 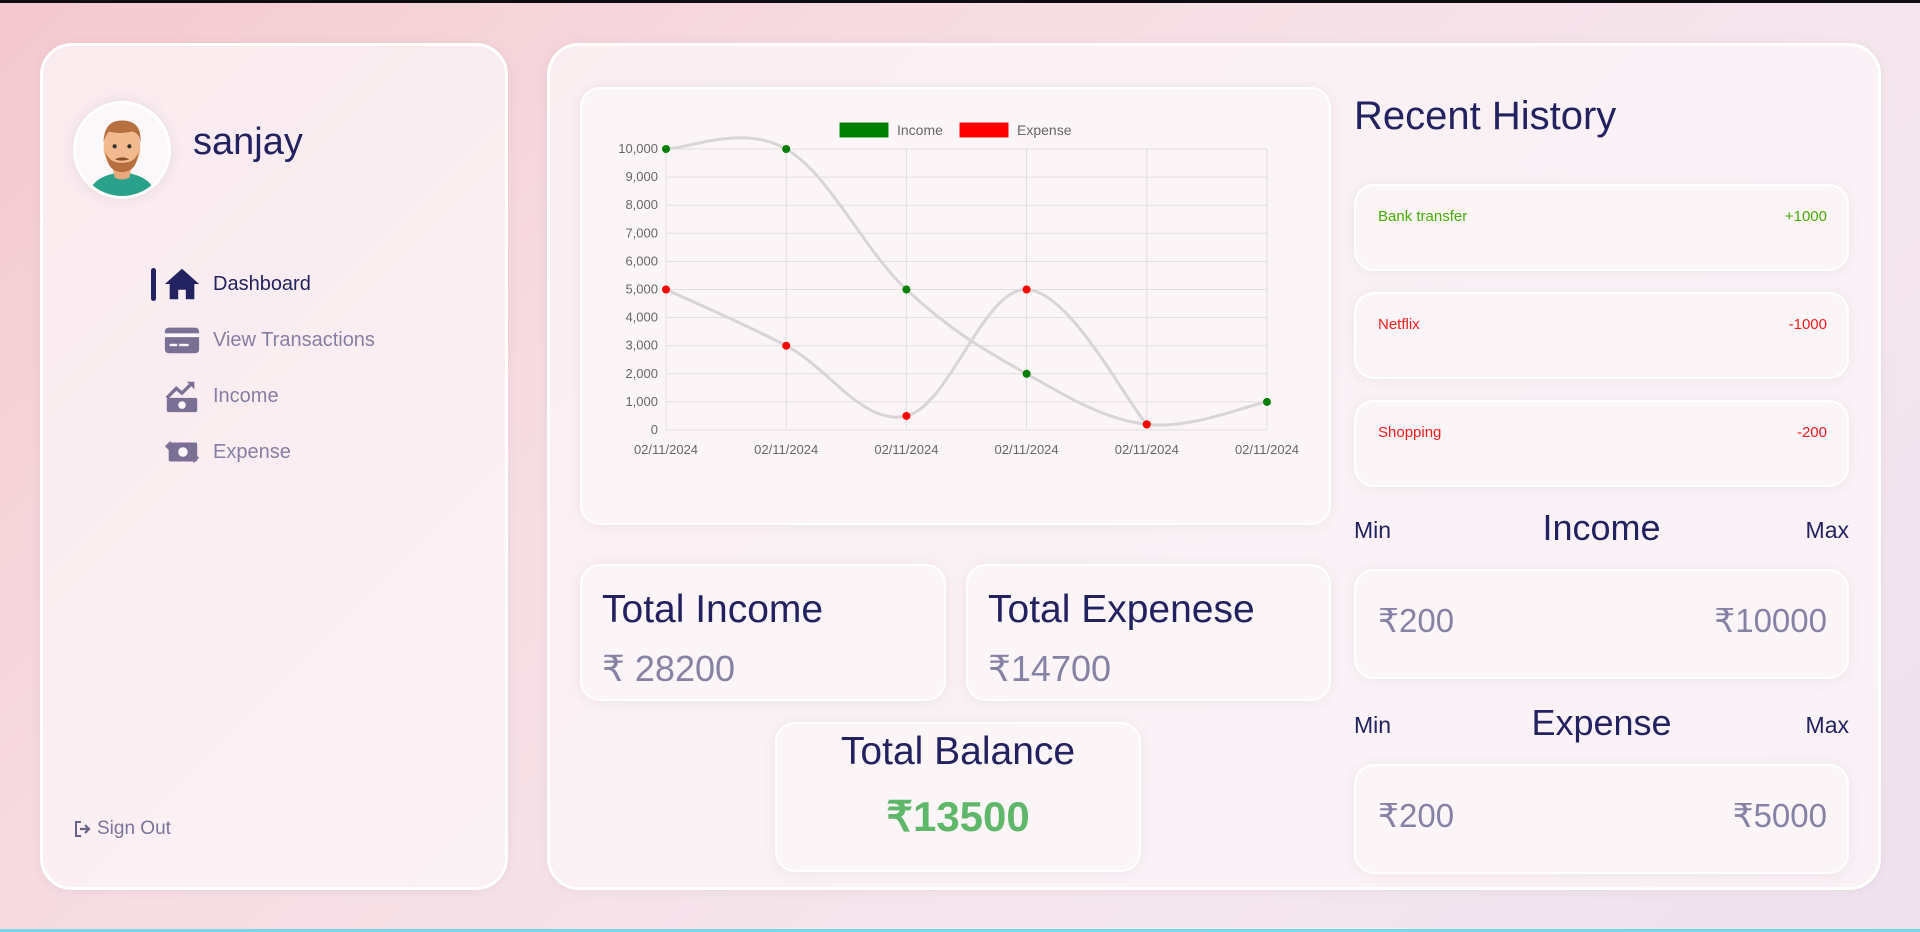 What do you see at coordinates (958, 816) in the screenshot?
I see `total-balance-value: ₹13500` at bounding box center [958, 816].